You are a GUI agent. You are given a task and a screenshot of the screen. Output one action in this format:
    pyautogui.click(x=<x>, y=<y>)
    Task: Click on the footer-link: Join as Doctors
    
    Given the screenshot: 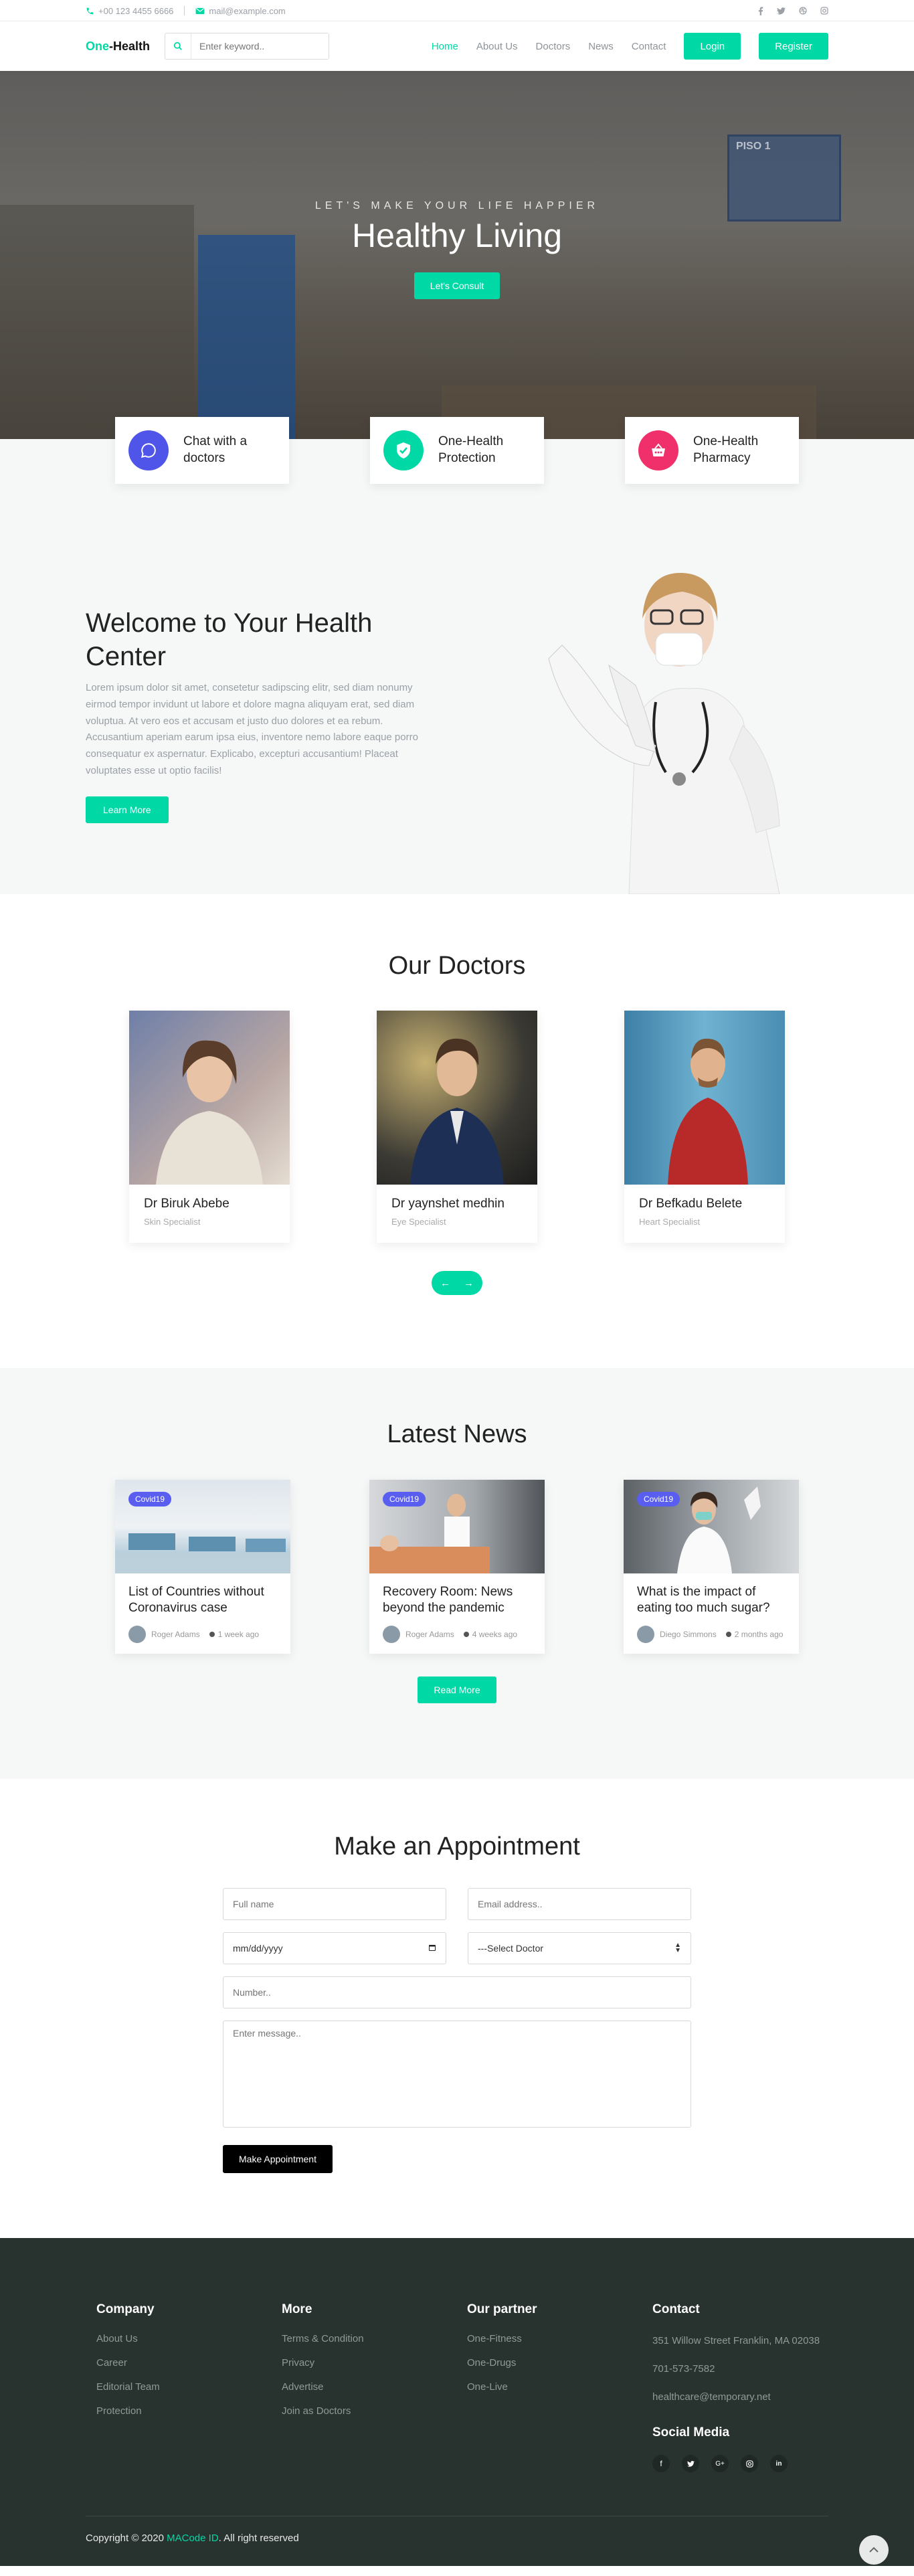 What is the action you would take?
    pyautogui.click(x=369, y=2411)
    